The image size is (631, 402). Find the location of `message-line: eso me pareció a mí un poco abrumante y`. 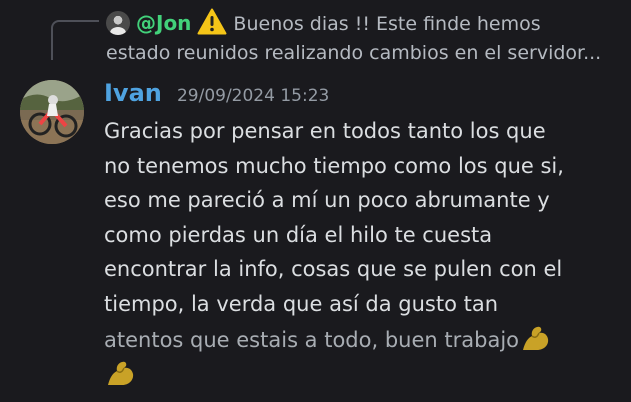

message-line: eso me pareció a mí un poco abrumante y is located at coordinates (327, 200).